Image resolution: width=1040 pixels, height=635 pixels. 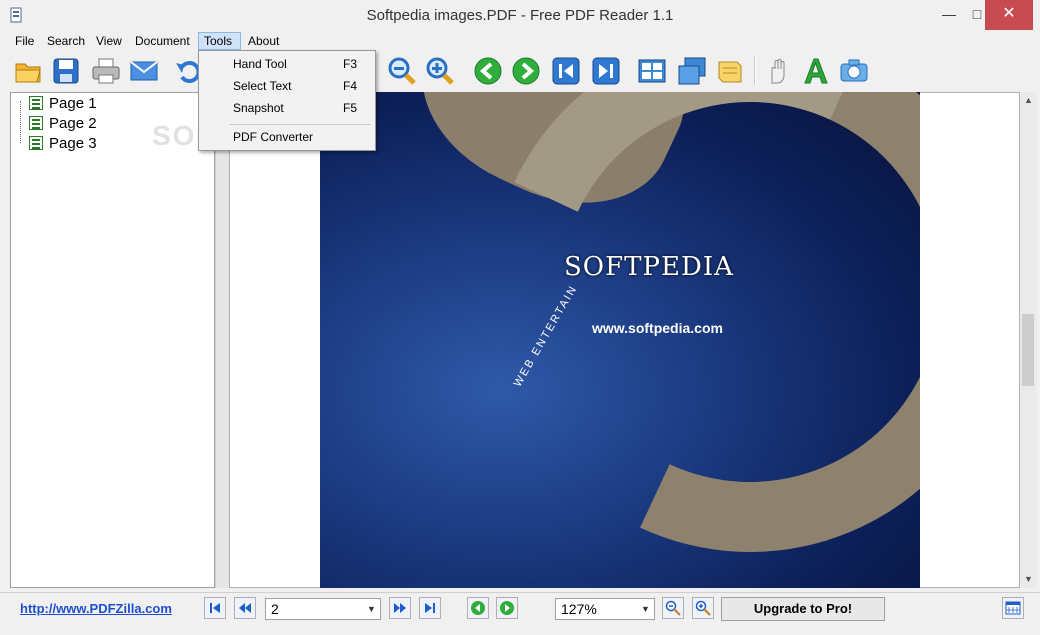 I want to click on select-text-icon, so click(x=816, y=71).